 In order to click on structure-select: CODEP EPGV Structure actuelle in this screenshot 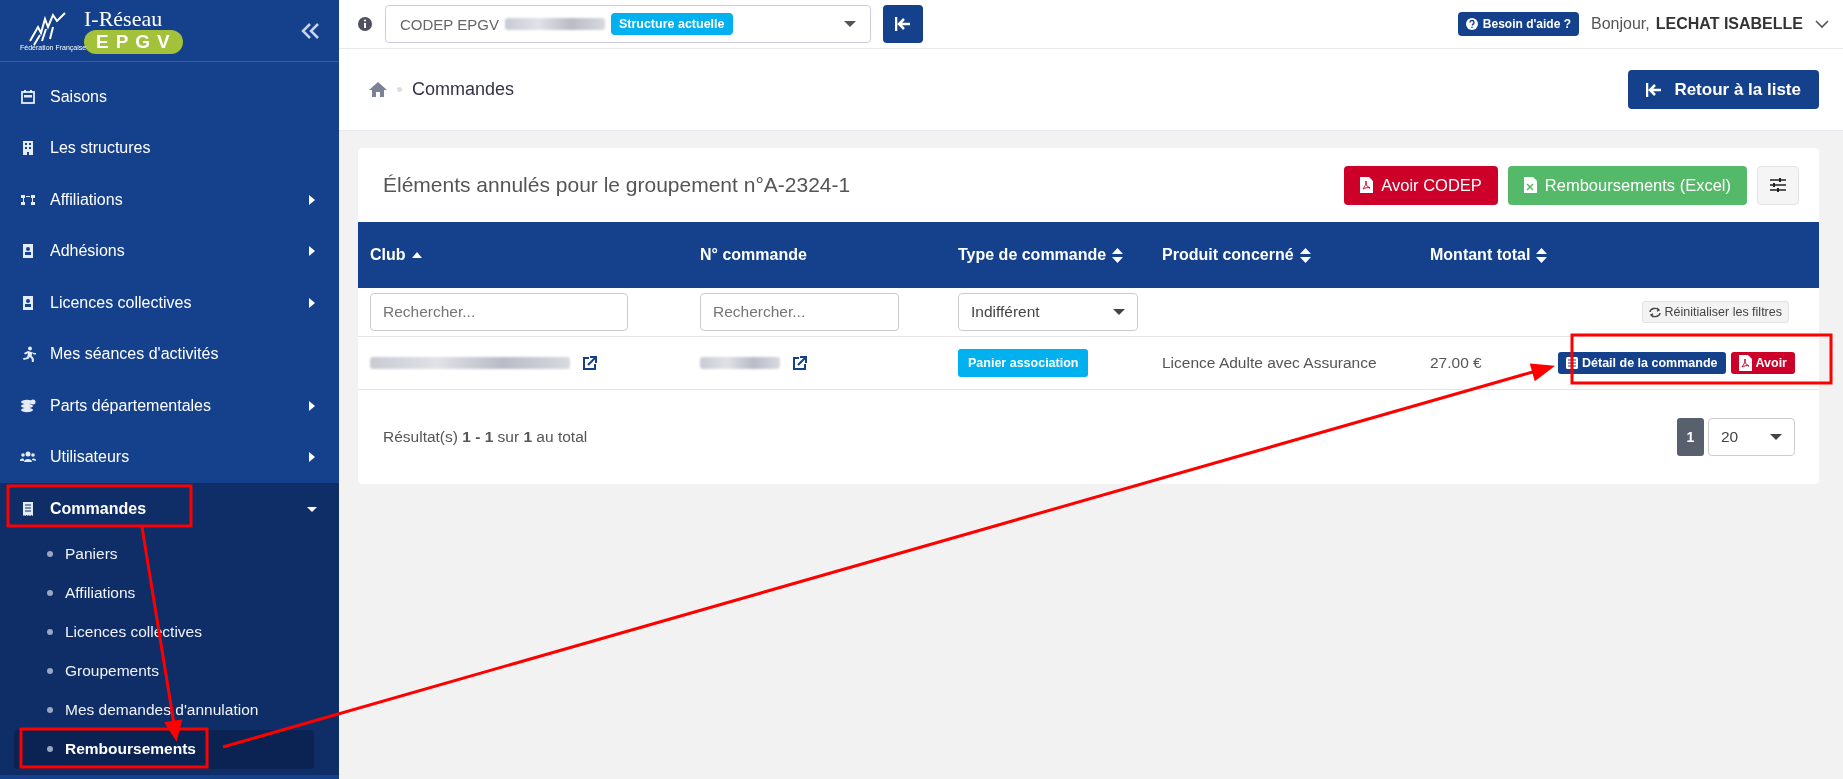, I will do `click(628, 24)`.